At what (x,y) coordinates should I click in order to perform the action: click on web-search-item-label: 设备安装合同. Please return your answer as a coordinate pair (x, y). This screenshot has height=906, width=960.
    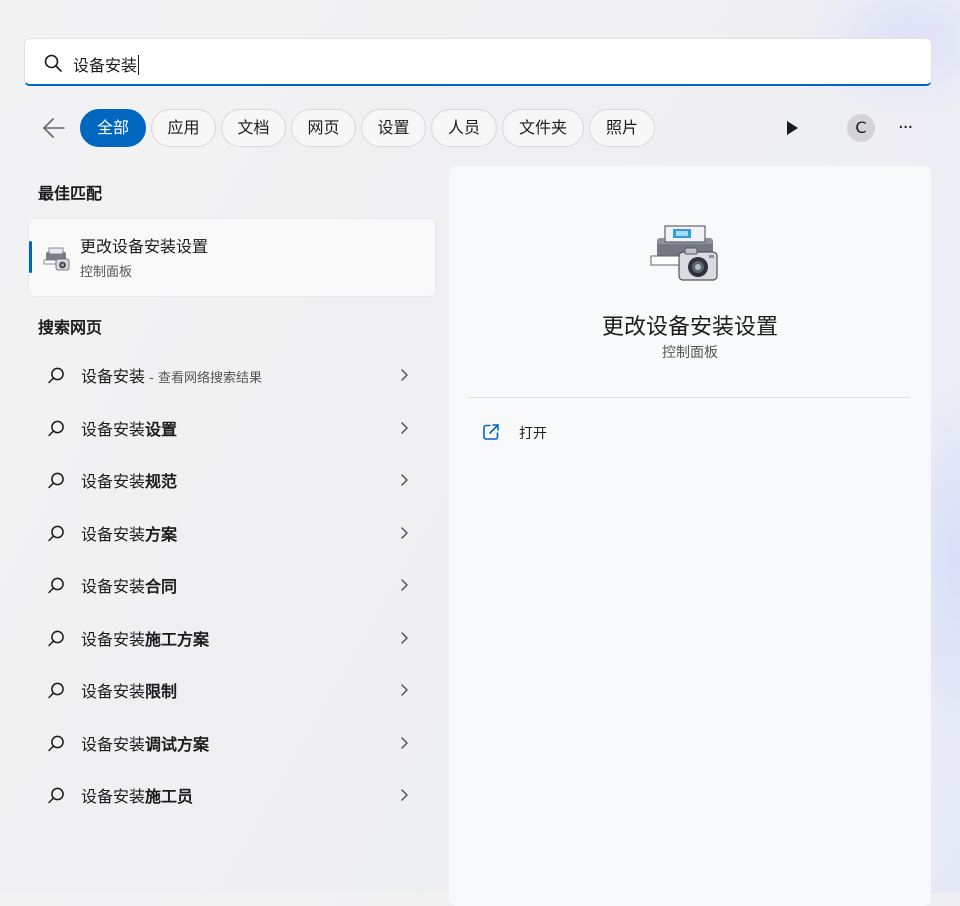
    Looking at the image, I should click on (129, 586).